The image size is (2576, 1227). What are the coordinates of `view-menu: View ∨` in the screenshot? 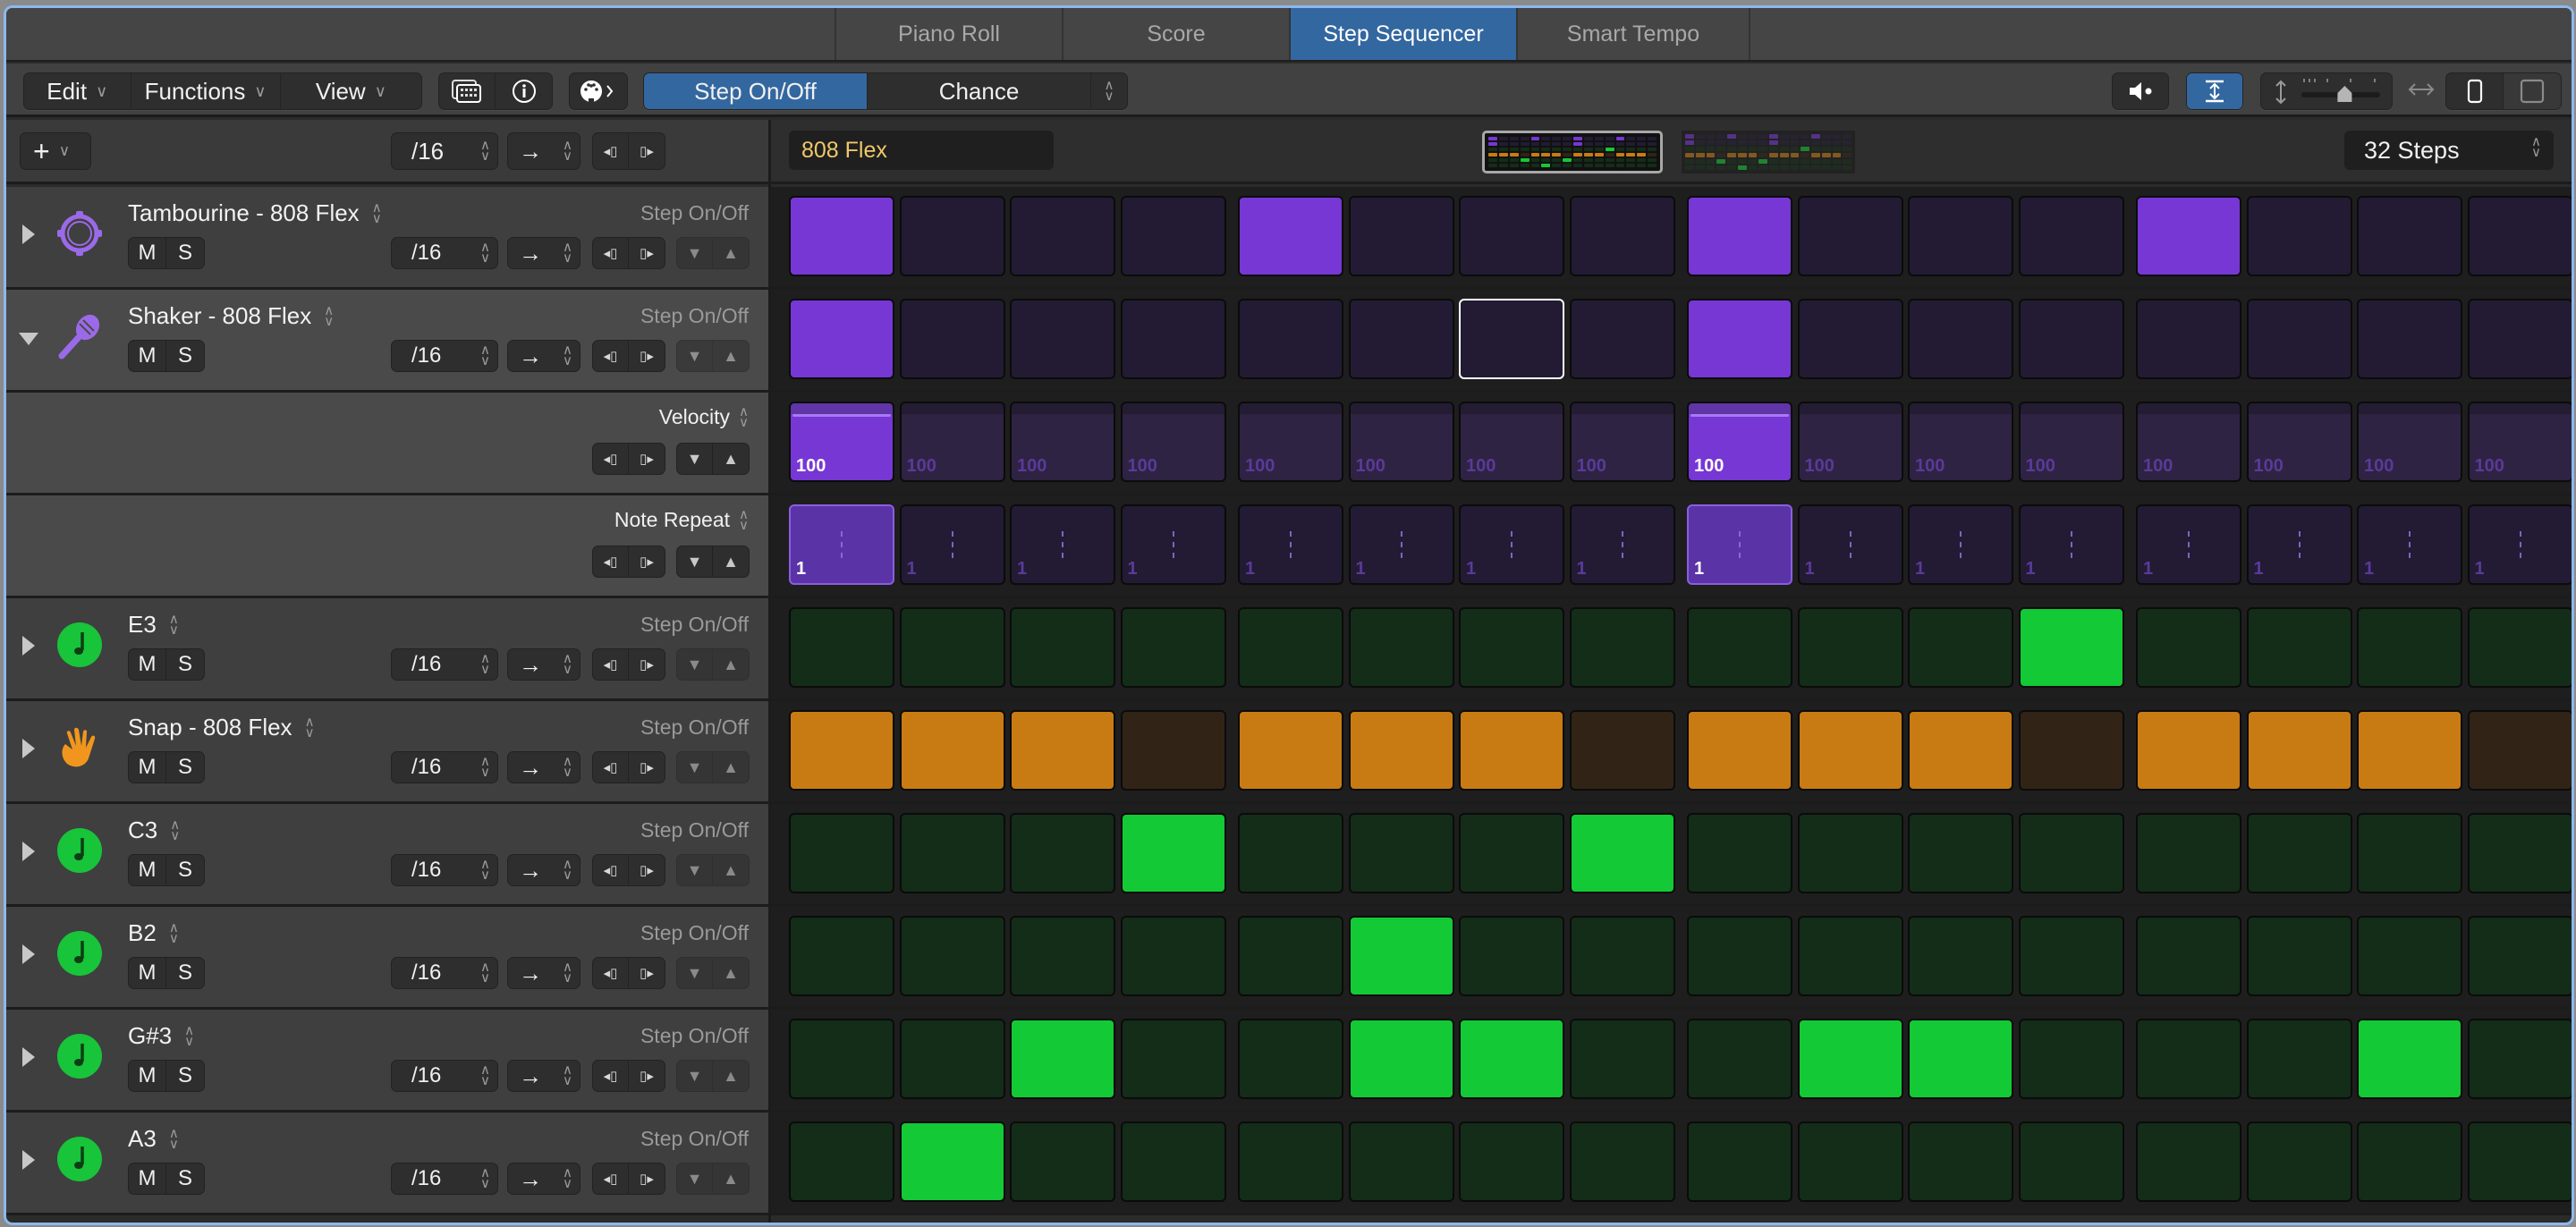 It's located at (351, 91).